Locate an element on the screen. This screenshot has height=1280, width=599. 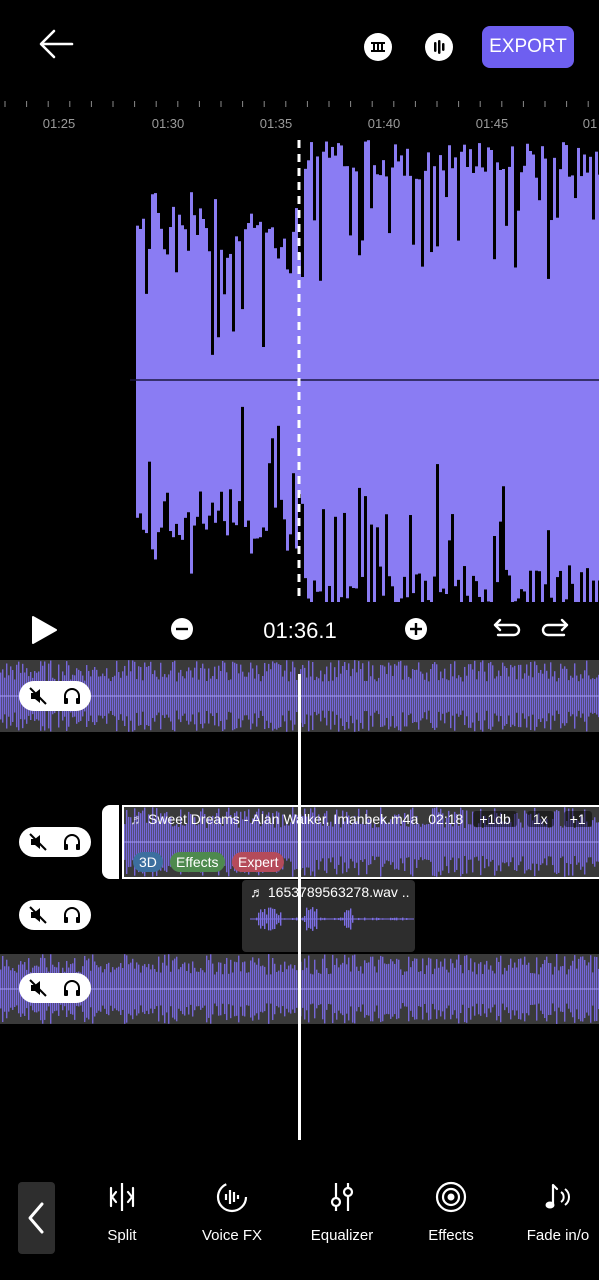
wav-clip: ♬ 1653789563278.wav .. is located at coordinates (328, 916).